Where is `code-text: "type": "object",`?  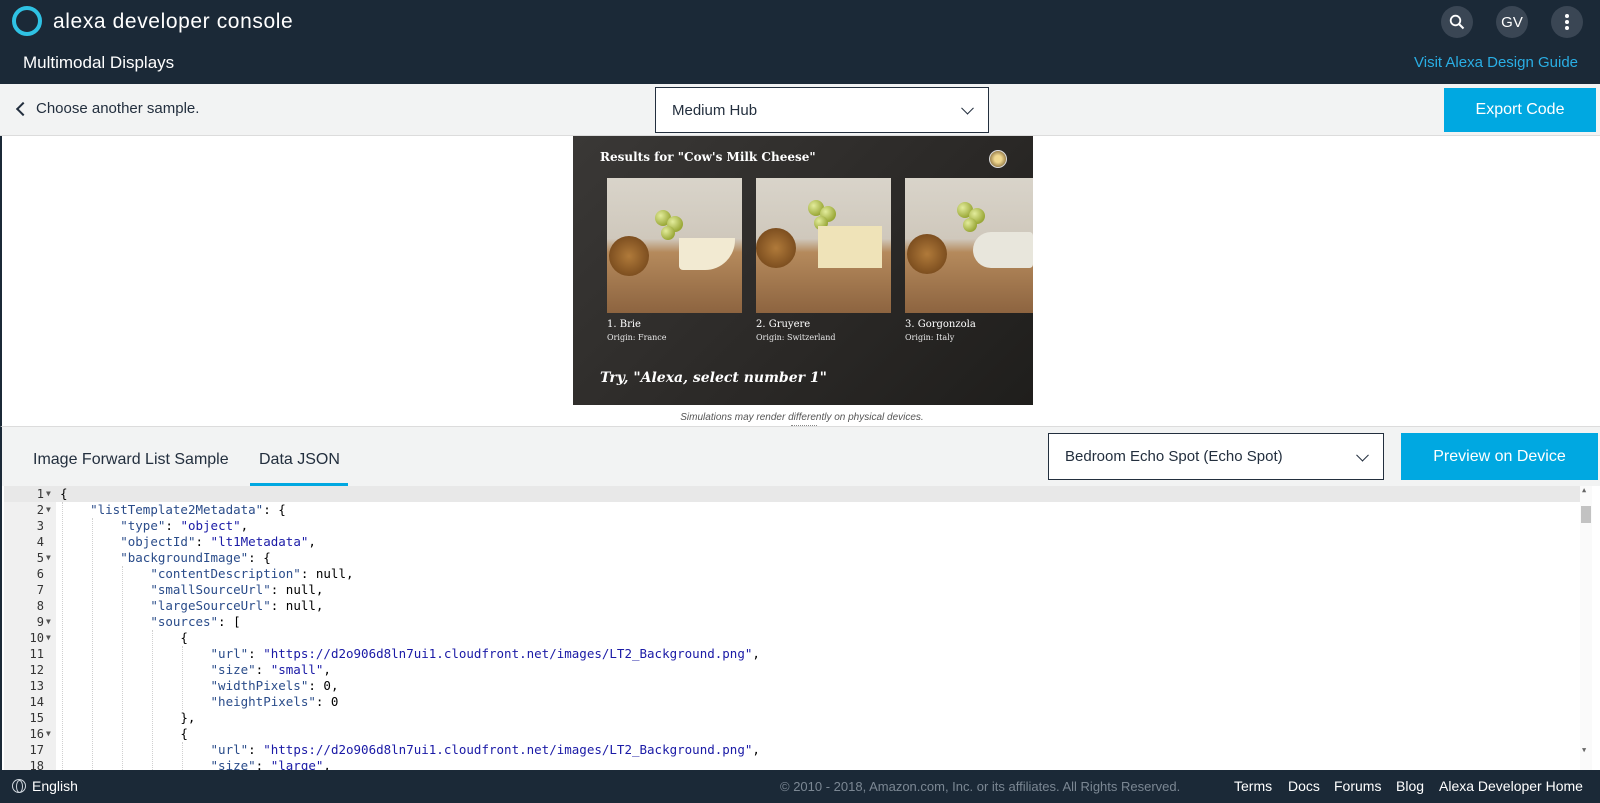 code-text: "type": "object", is located at coordinates (184, 525).